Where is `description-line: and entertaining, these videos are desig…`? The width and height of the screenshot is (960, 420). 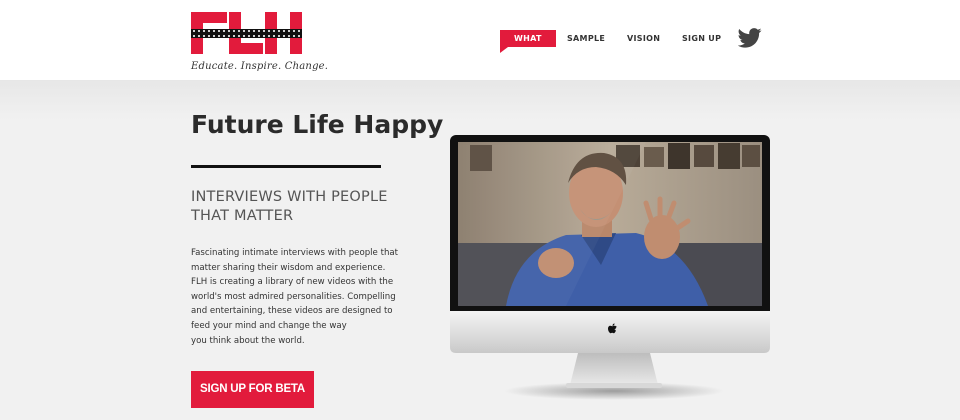 description-line: and entertaining, these videos are desig… is located at coordinates (292, 311).